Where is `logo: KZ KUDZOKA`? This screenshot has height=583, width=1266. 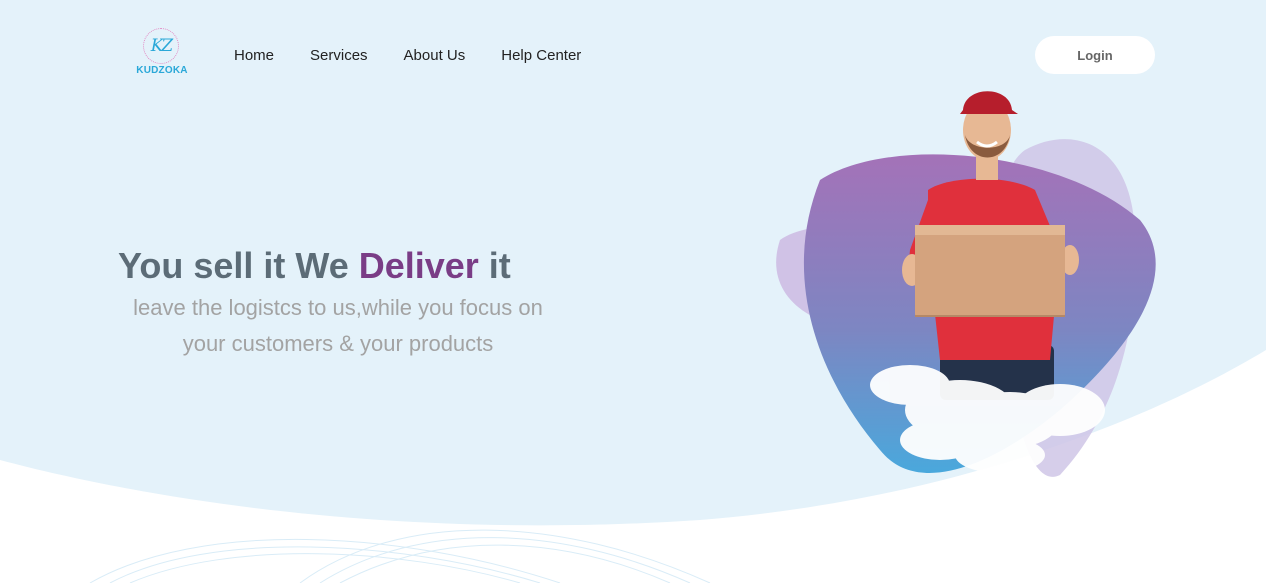
logo: KZ KUDZOKA is located at coordinates (162, 53).